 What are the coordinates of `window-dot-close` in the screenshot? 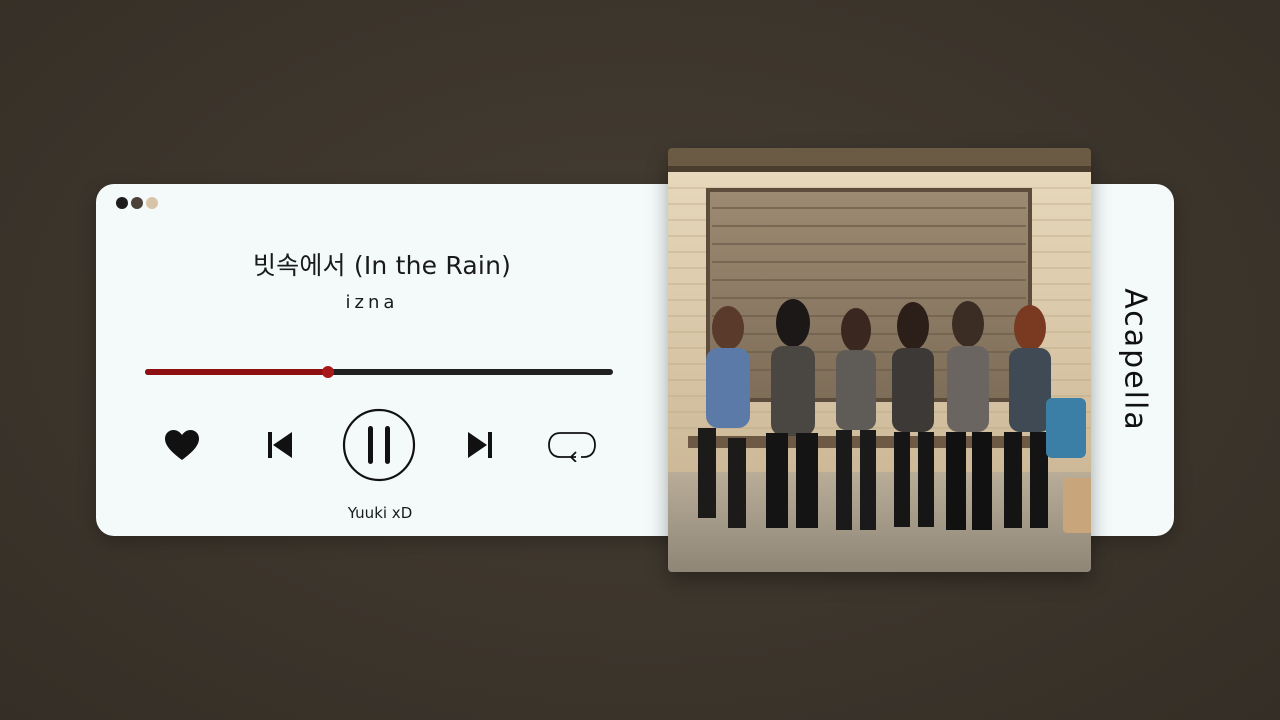 It's located at (122, 203).